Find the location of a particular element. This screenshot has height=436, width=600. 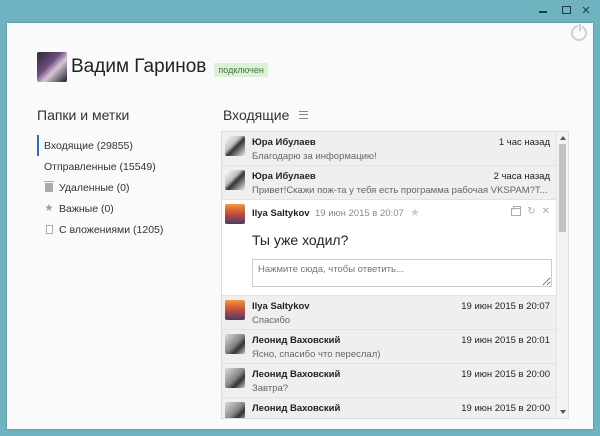

reply-icon: ↻ is located at coordinates (531, 211).